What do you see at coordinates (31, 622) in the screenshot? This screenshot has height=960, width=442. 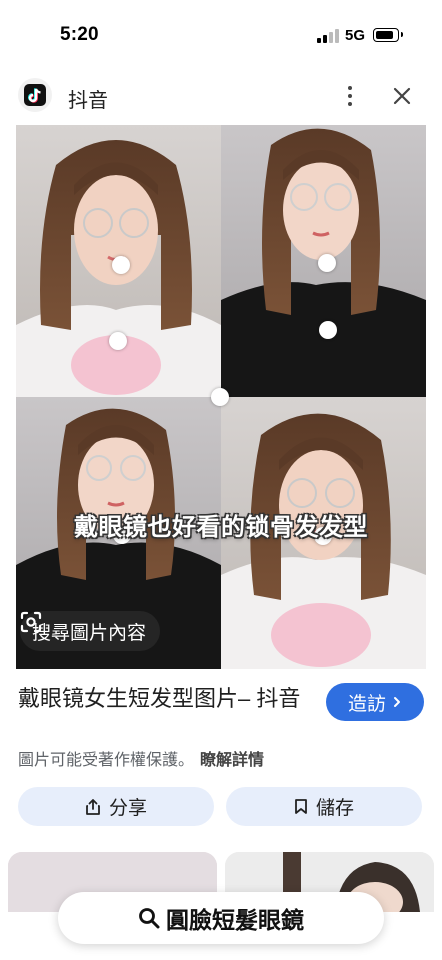 I see `lens-icon` at bounding box center [31, 622].